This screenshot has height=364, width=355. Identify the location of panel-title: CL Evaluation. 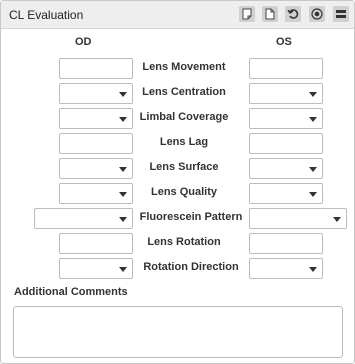
(46, 15).